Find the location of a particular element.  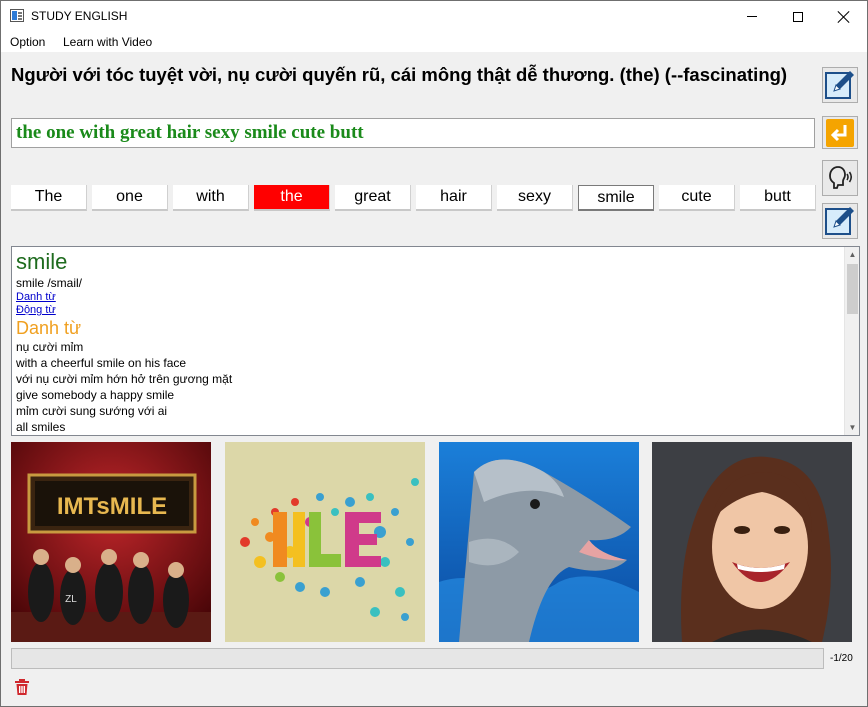

dictionary-line: với nụ cười mỉm hớn hở trên gương mặt is located at coordinates (124, 379).